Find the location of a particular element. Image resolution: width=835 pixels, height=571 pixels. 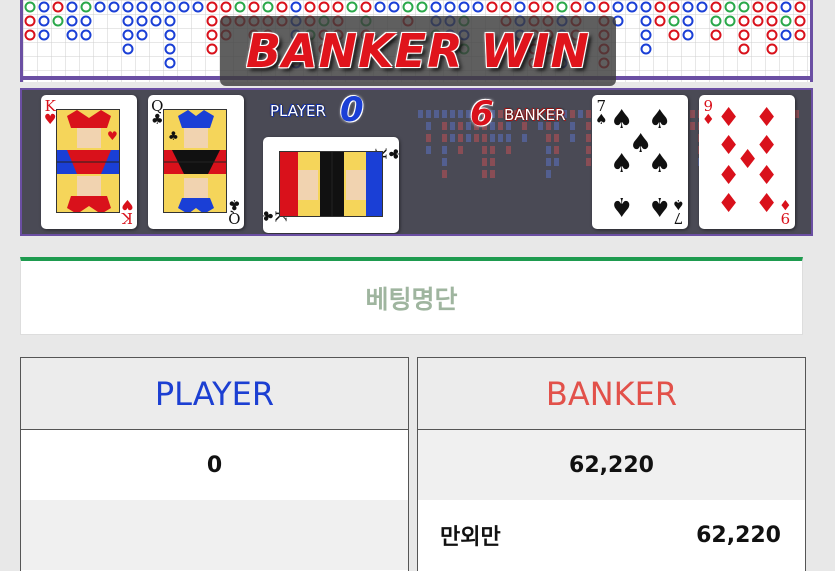

banker-bets-total: 62,220 is located at coordinates (611, 465).